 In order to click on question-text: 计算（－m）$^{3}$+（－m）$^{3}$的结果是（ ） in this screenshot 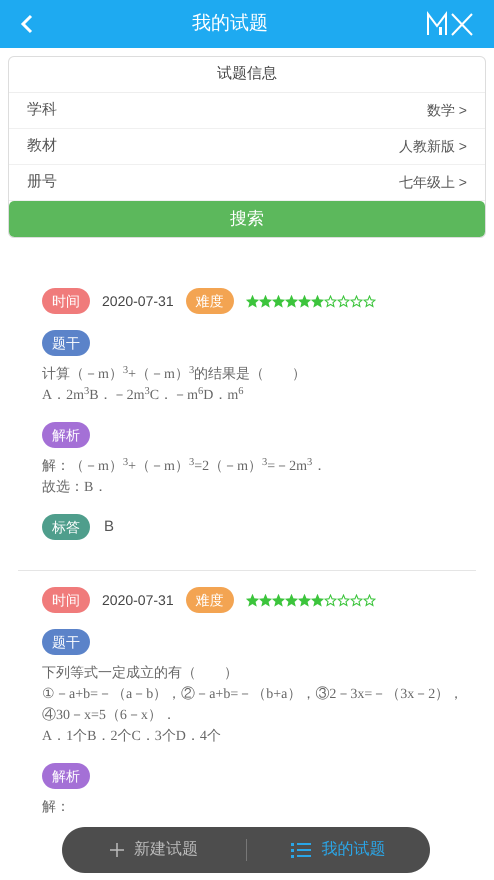, I will do `click(175, 374)`.